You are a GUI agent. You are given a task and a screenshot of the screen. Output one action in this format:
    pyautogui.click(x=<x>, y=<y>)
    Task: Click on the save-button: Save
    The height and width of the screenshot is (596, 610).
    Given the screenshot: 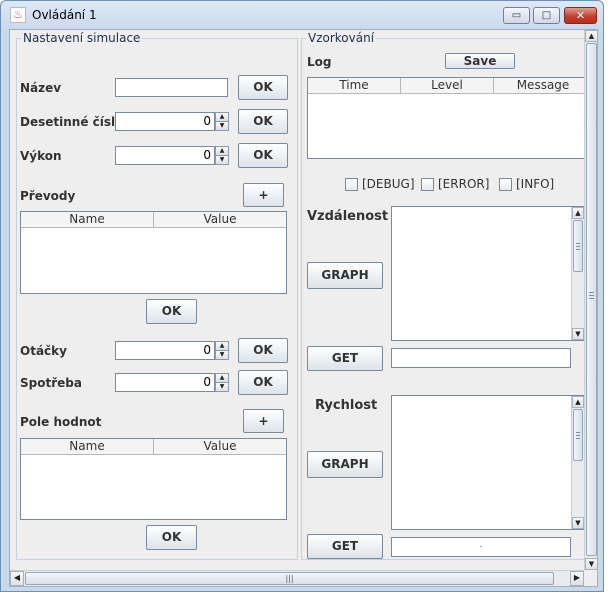 What is the action you would take?
    pyautogui.click(x=480, y=61)
    